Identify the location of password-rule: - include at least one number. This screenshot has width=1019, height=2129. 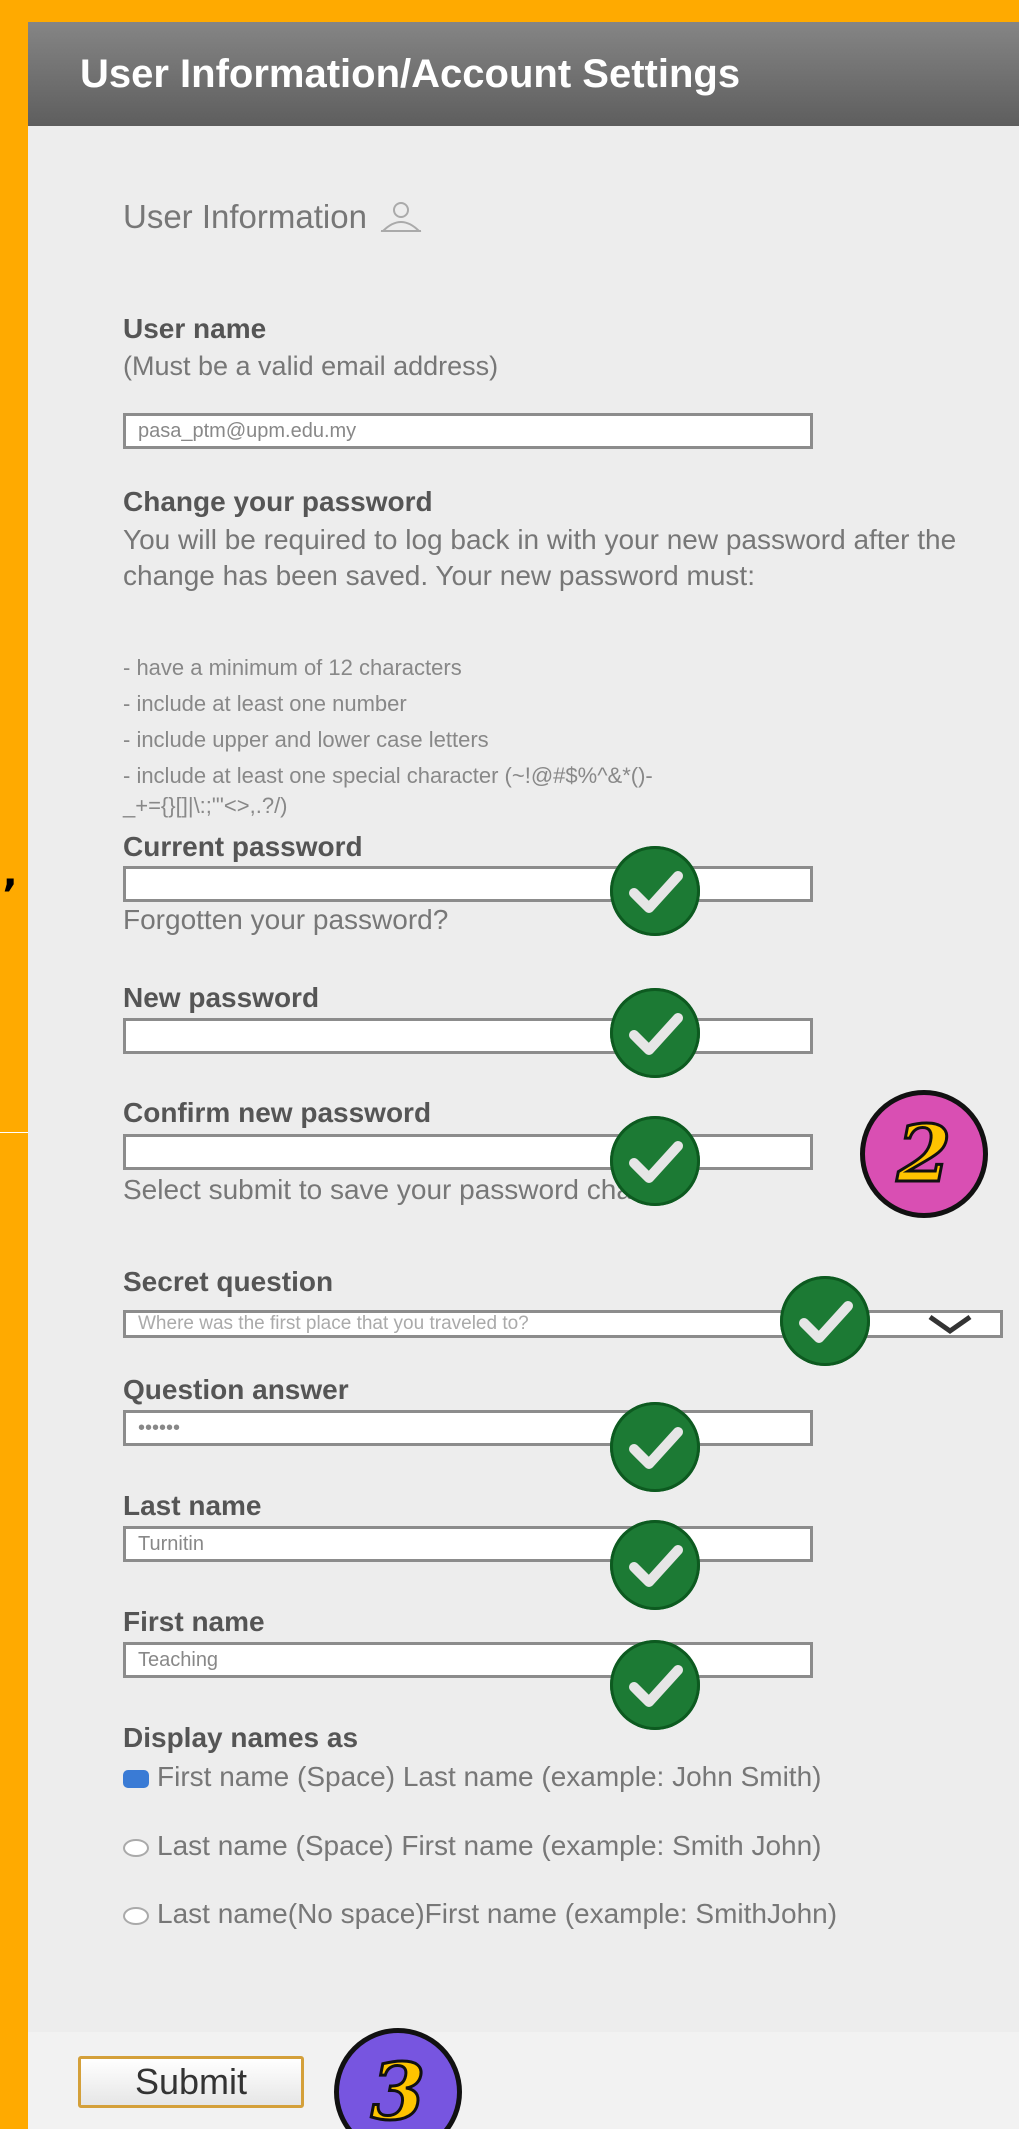
(265, 703).